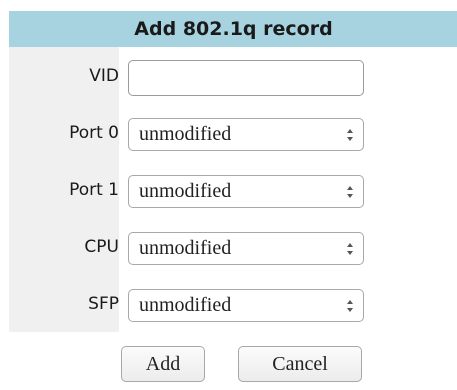  Describe the element at coordinates (185, 248) in the screenshot. I see `cpu-select-value: unmodified` at that location.